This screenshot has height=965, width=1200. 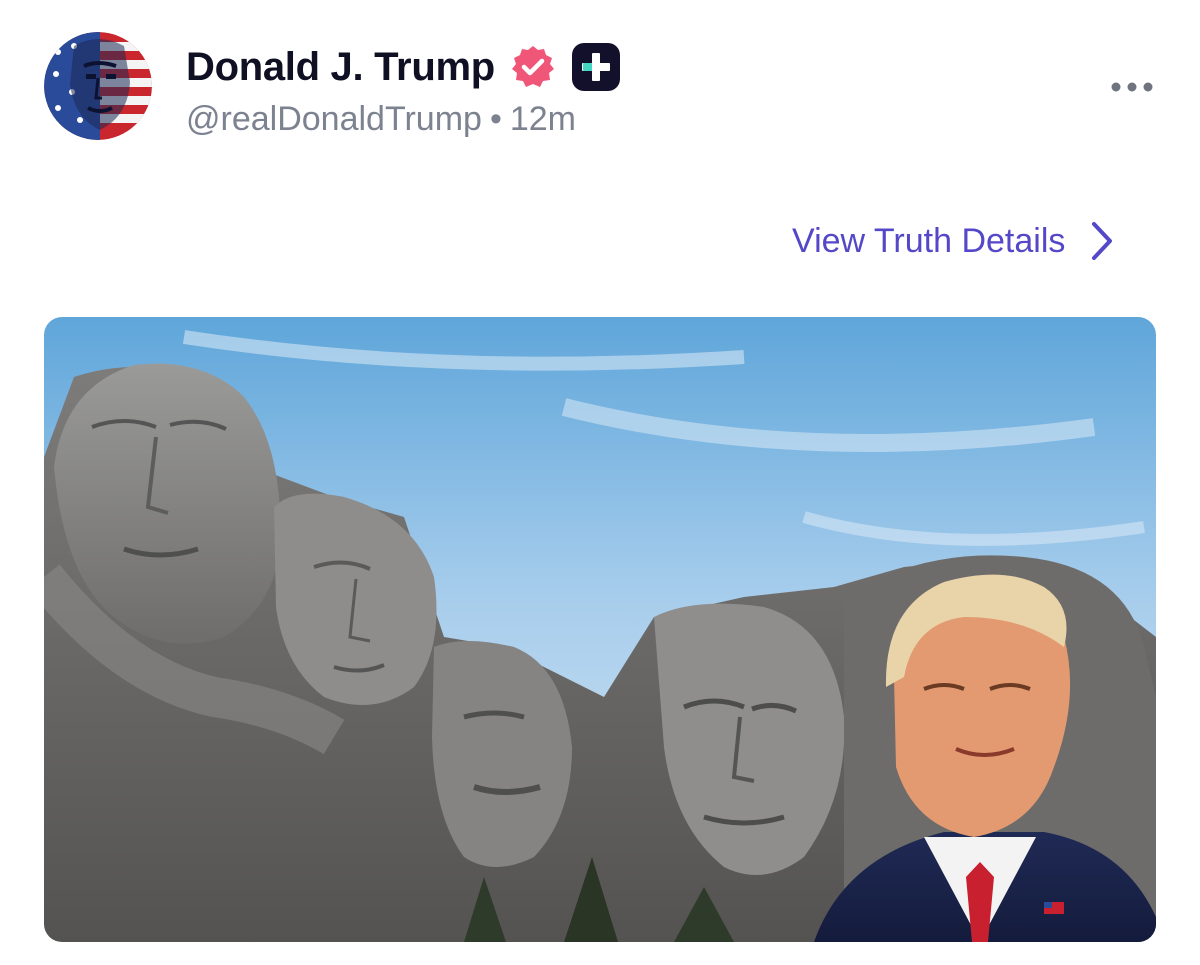 I want to click on author-meta-row: @realDonaldTrump • 12m, so click(x=381, y=119).